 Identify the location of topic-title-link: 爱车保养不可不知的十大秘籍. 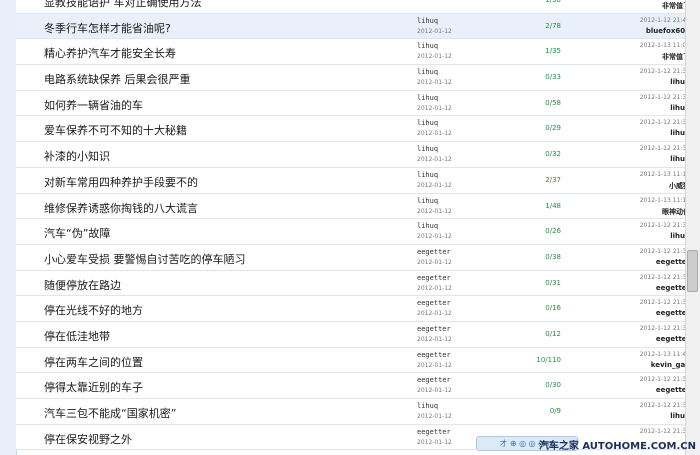
(115, 130).